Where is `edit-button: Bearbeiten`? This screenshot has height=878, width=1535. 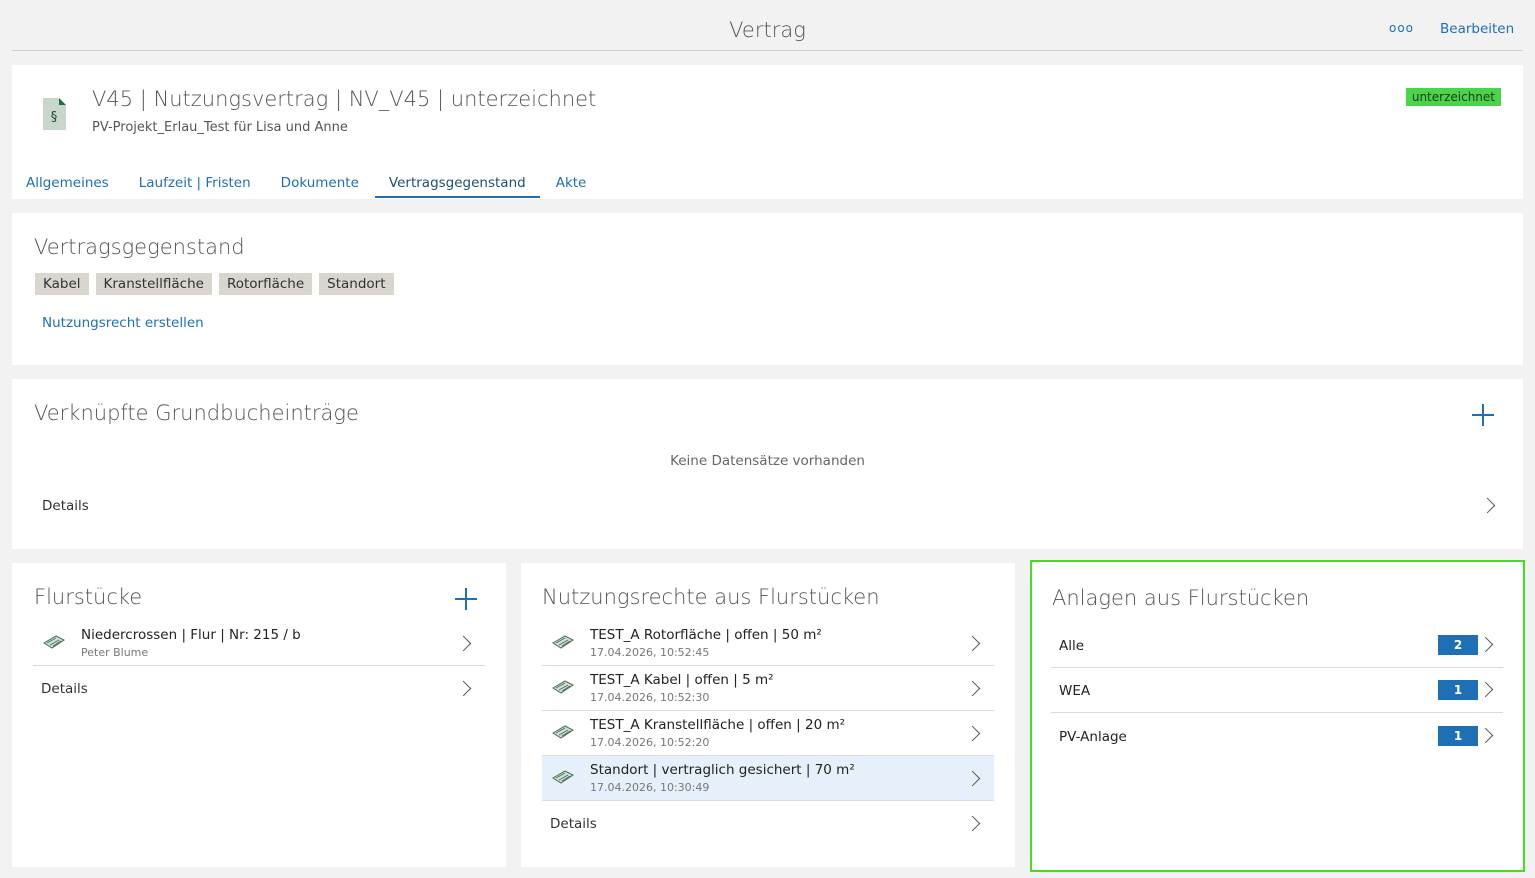
edit-button: Bearbeiten is located at coordinates (1477, 29).